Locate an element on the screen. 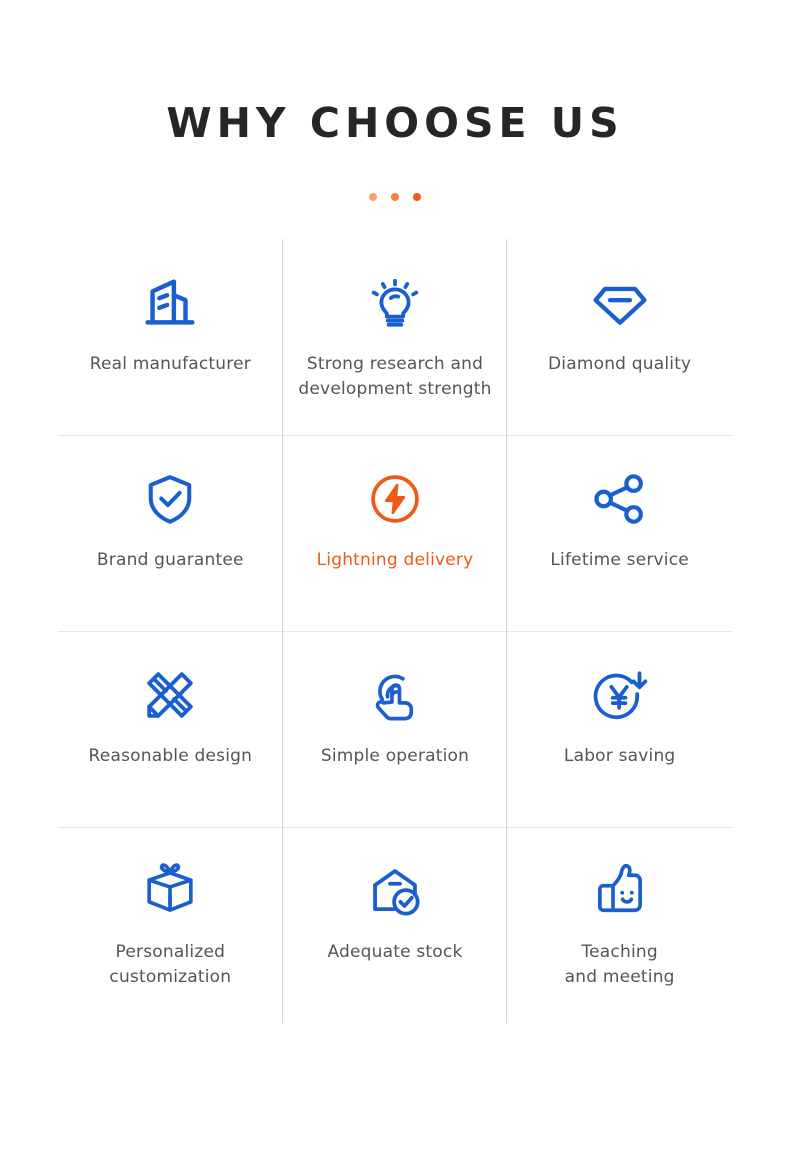 The width and height of the screenshot is (790, 1160). feature-label: Brand guarantee is located at coordinates (170, 560).